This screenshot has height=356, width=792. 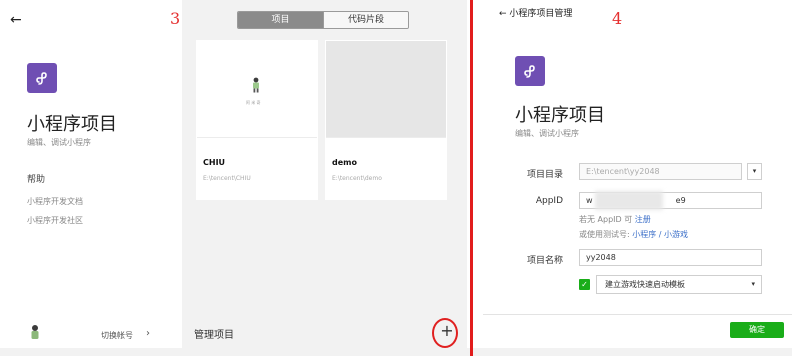 What do you see at coordinates (617, 18) in the screenshot?
I see `step-number-annotation: 4` at bounding box center [617, 18].